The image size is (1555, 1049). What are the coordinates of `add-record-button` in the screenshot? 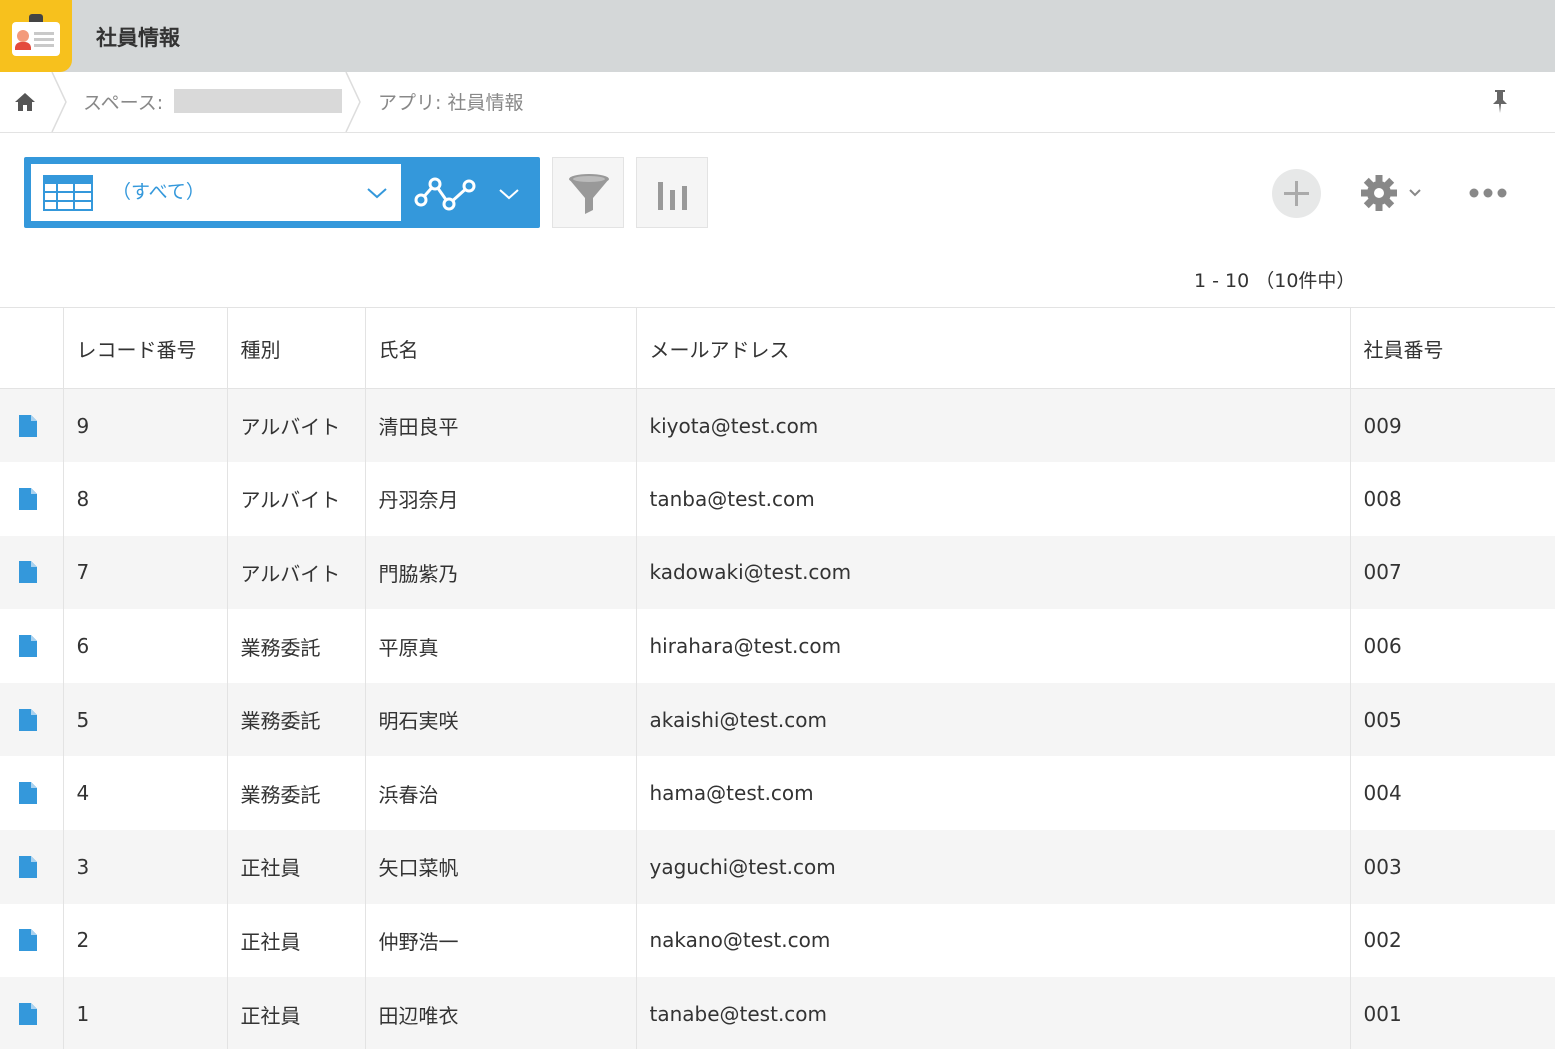 It's located at (1296, 193).